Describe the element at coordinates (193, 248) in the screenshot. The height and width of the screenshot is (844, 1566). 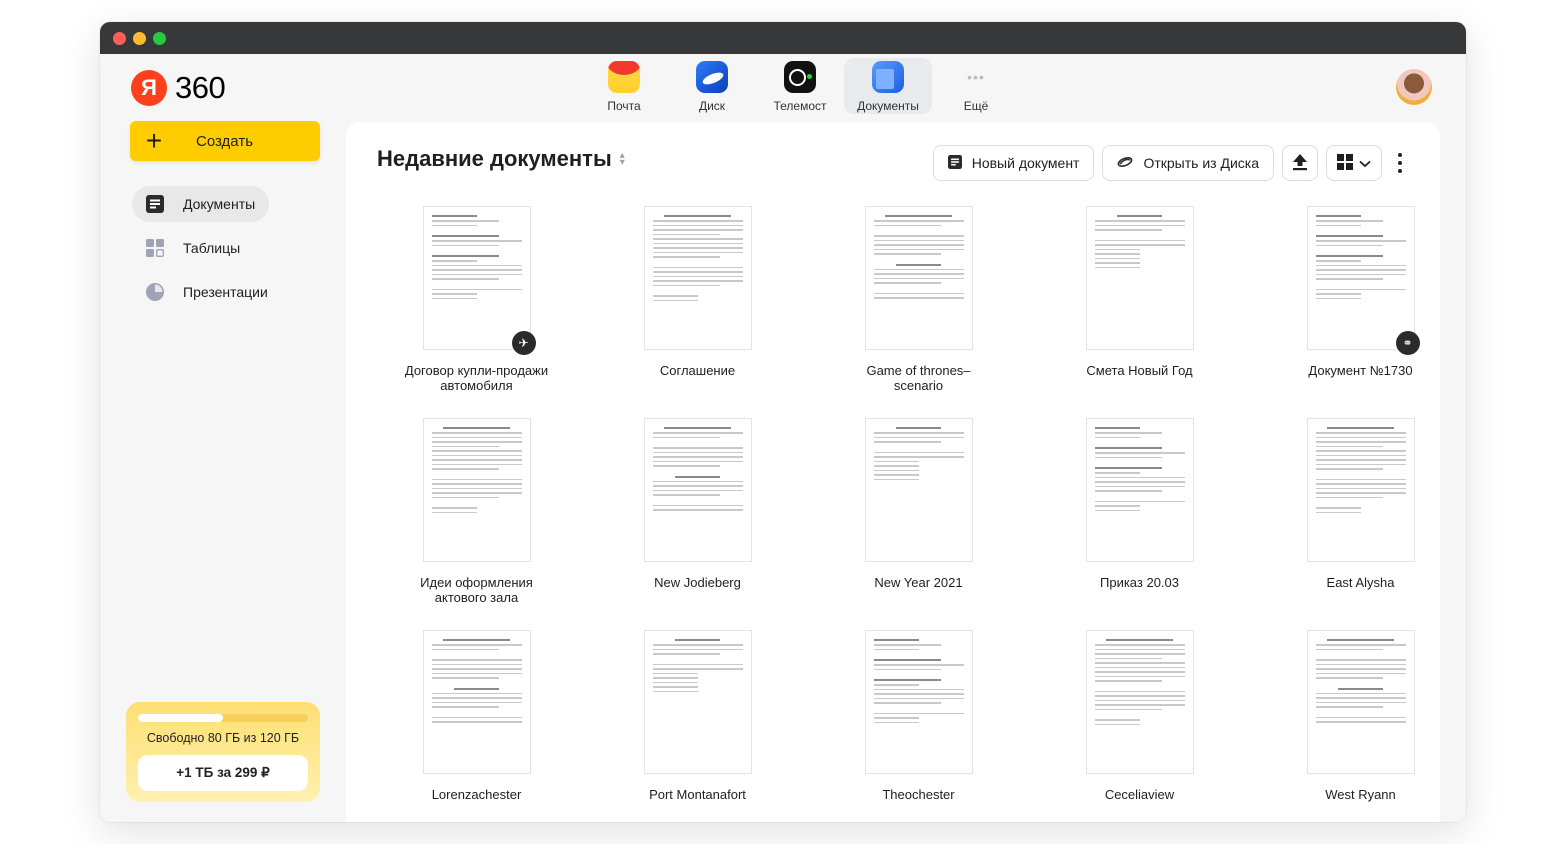
I see `sidebar-item-spreadsheets: Таблицы` at that location.